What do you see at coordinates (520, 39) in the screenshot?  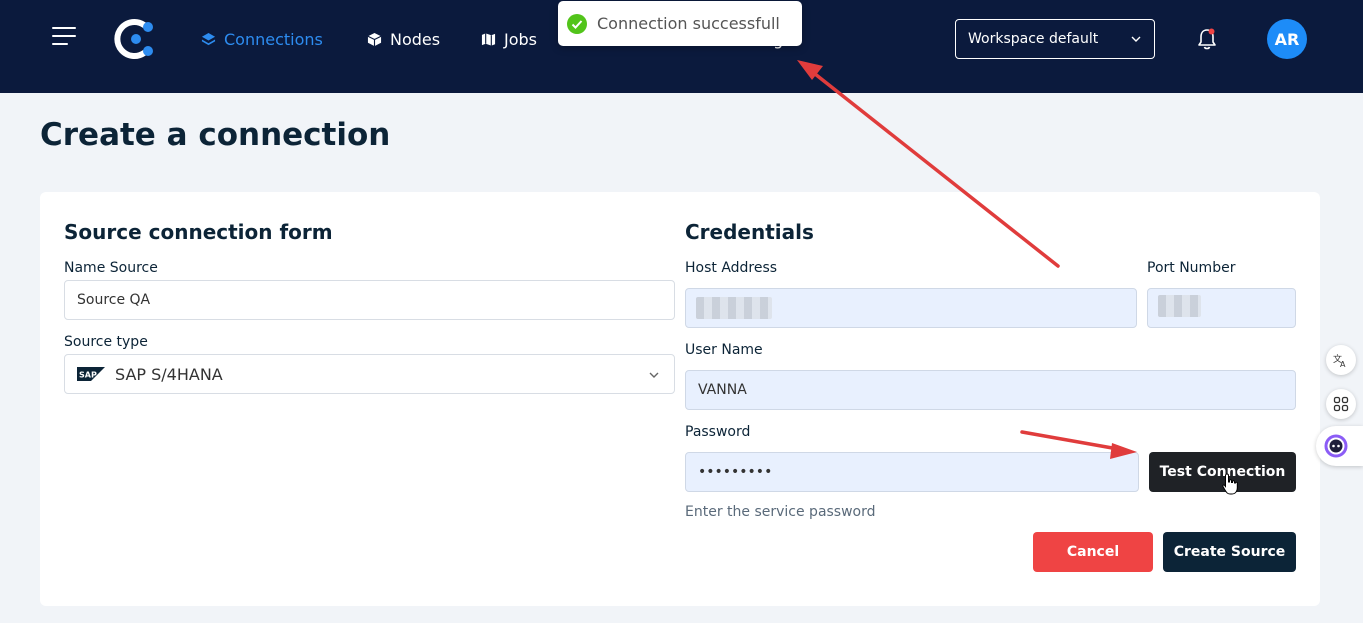 I see `nav-jobs-label: Jobs` at bounding box center [520, 39].